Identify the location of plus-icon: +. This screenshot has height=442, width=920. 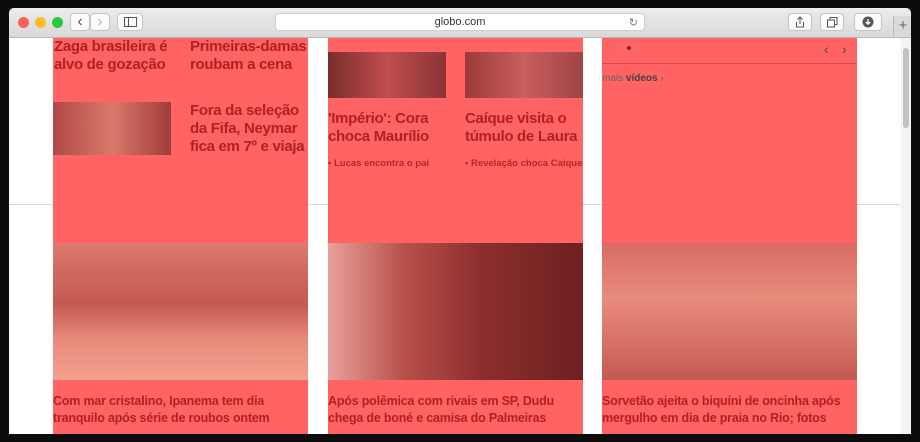
(903, 25).